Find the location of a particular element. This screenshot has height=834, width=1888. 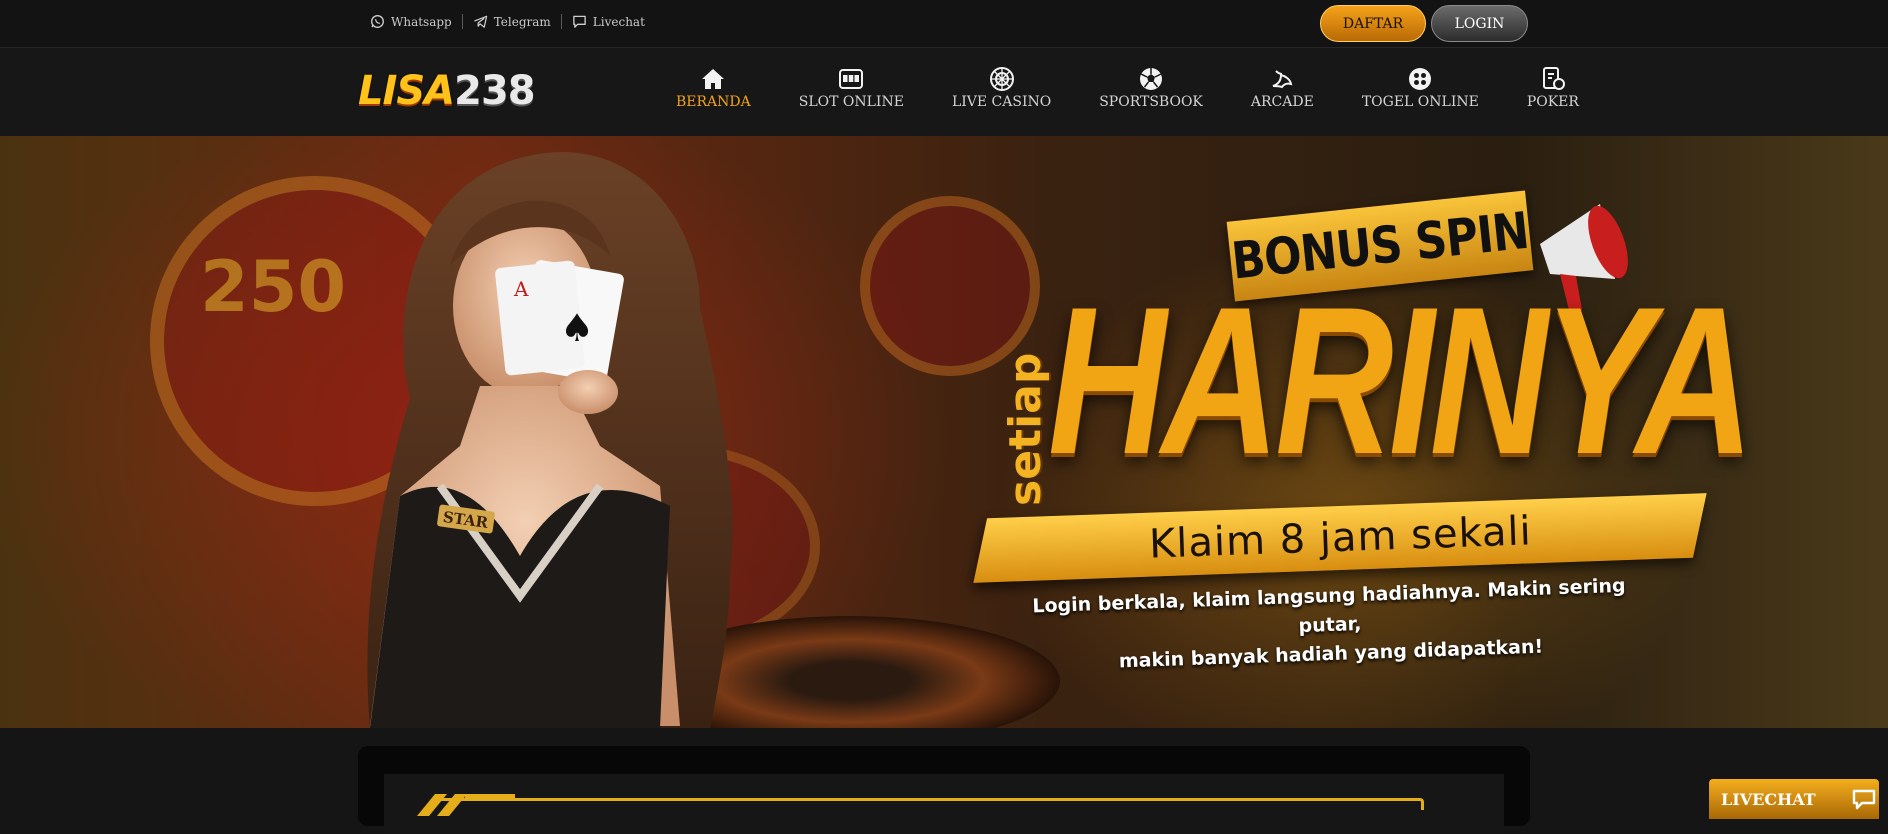

register-button: DAFTAR is located at coordinates (1373, 23).